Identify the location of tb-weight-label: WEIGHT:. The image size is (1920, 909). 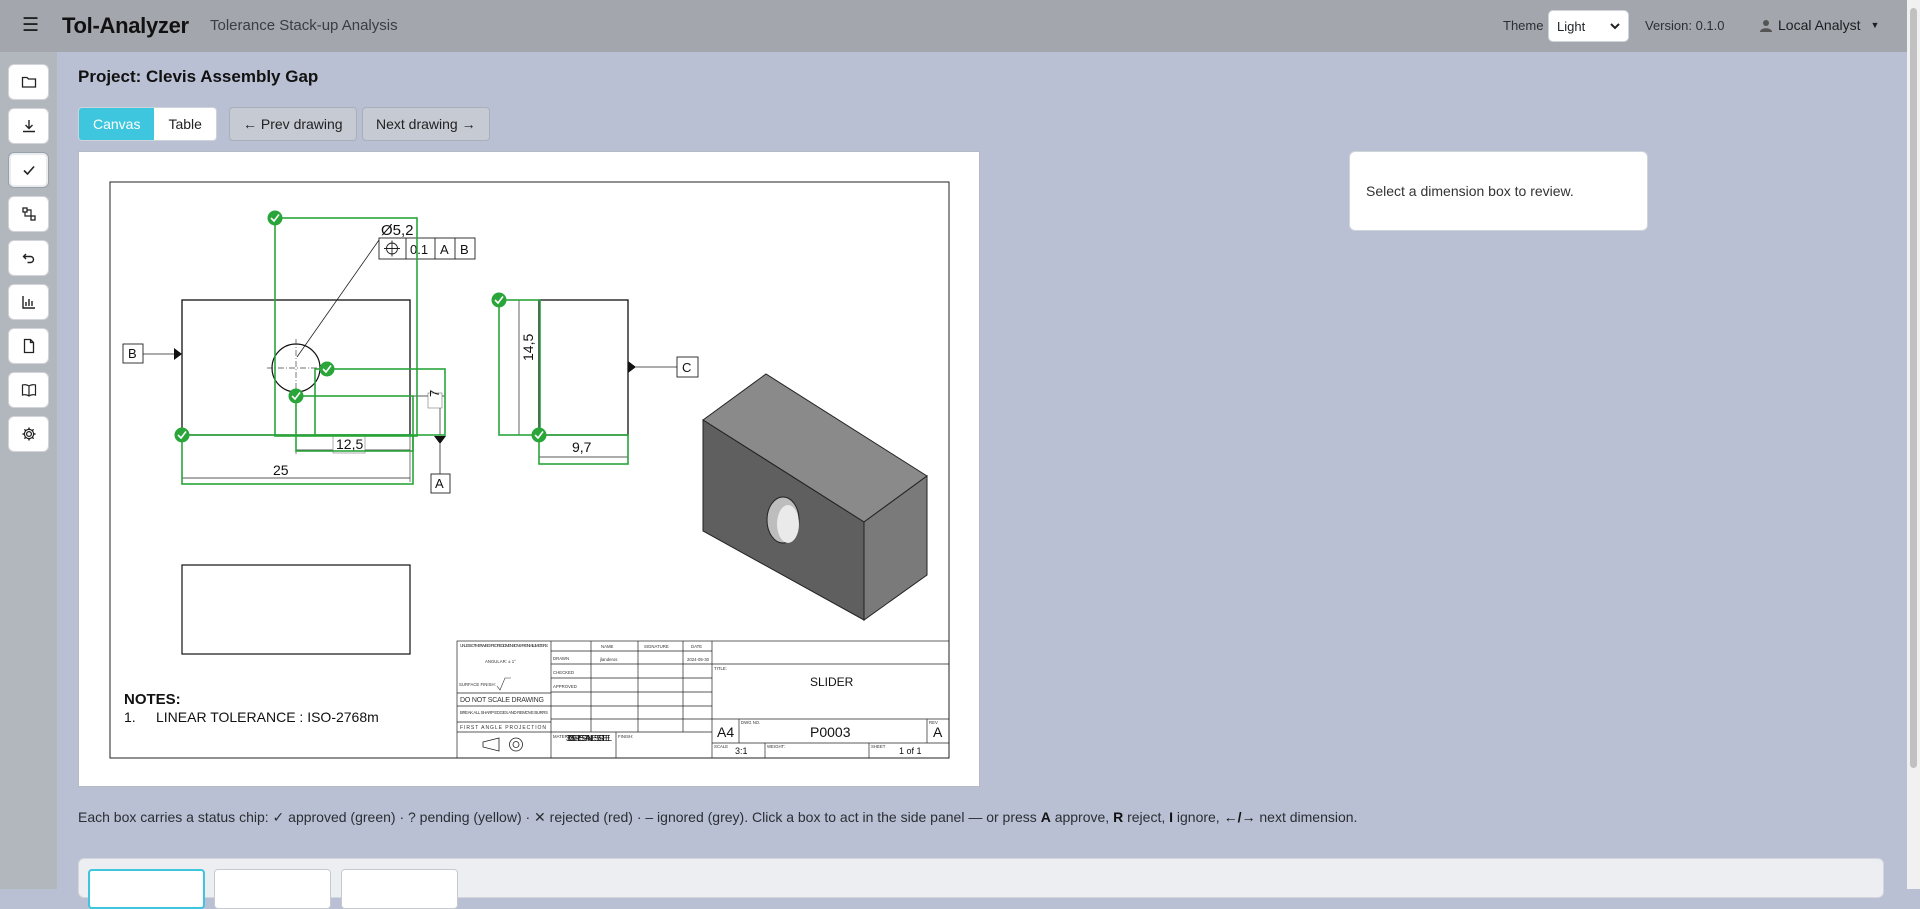
(776, 746).